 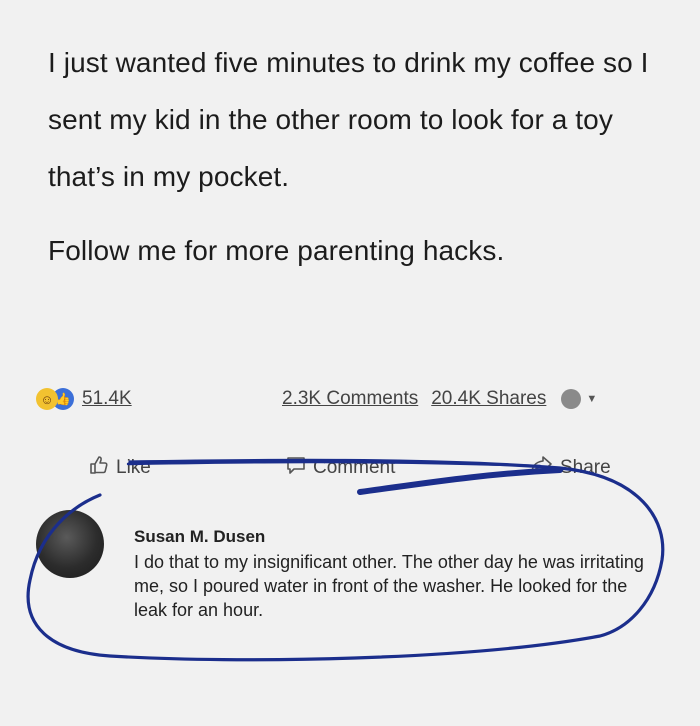 I want to click on share-arrow-icon, so click(x=542, y=468).